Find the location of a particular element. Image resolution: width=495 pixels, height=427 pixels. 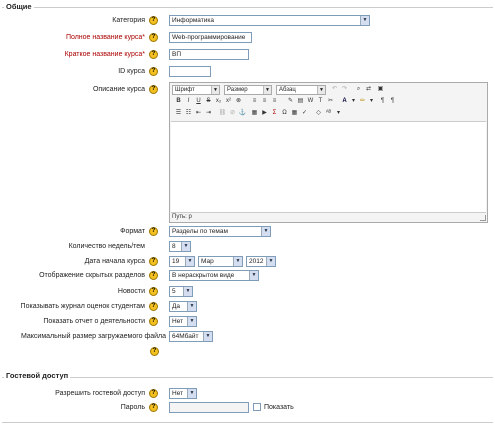

math-icon: Σ is located at coordinates (274, 113).